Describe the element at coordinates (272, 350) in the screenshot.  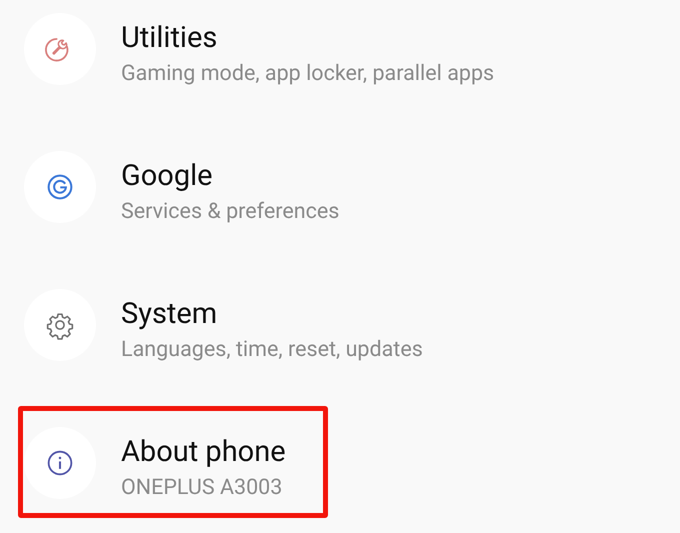
I see `item-subtitle: Languages, time, reset, updates` at that location.